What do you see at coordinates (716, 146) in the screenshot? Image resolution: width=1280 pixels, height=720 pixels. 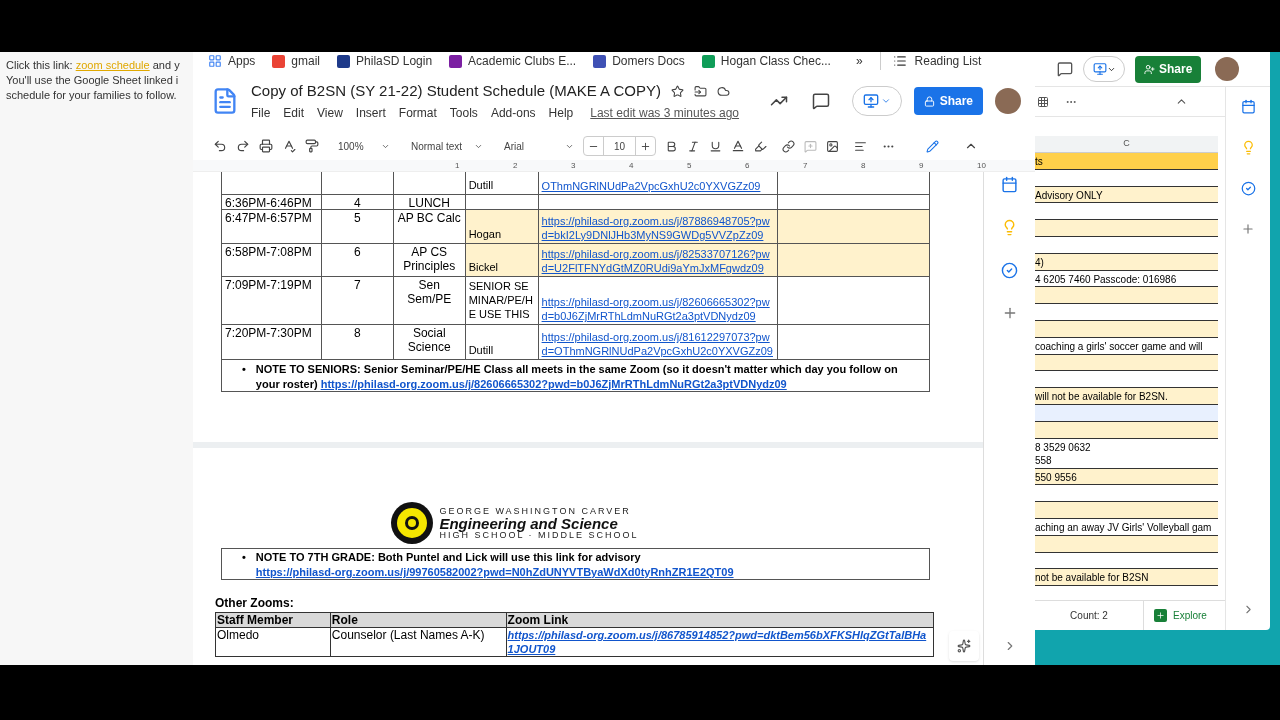 I see `underline-icon` at bounding box center [716, 146].